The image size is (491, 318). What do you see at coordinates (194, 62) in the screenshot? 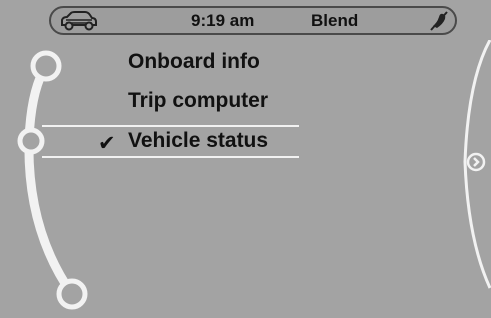
I see `menu-item-onboard-info: Onboard info` at bounding box center [194, 62].